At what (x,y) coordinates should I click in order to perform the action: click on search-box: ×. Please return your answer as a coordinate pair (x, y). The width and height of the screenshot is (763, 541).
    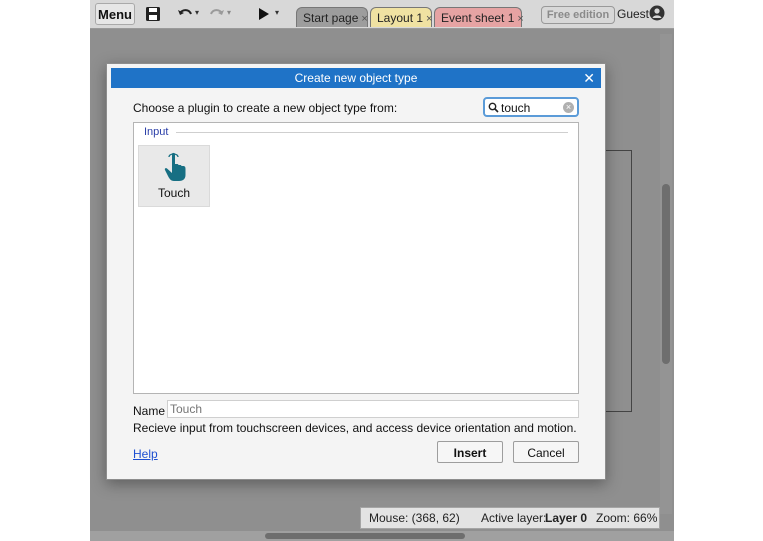
    Looking at the image, I should click on (531, 107).